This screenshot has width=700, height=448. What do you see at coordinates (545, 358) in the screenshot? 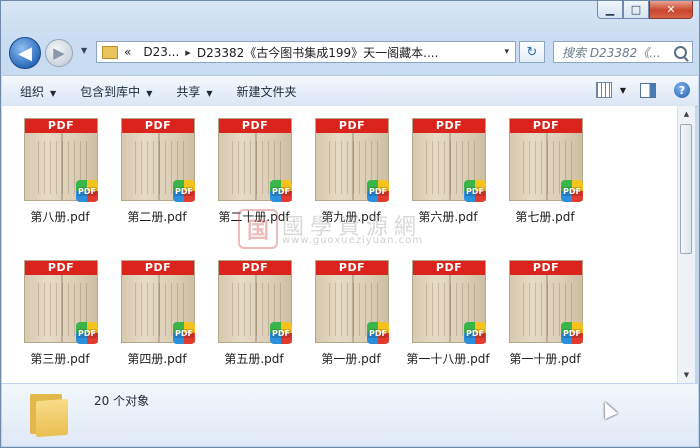
I see `file-name: 第一十册.pdf` at bounding box center [545, 358].